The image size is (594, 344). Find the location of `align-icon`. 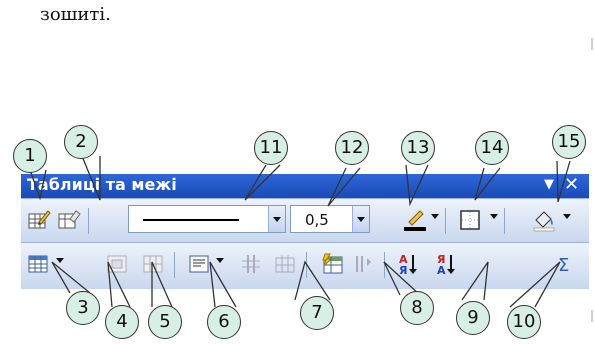

align-icon is located at coordinates (199, 264).